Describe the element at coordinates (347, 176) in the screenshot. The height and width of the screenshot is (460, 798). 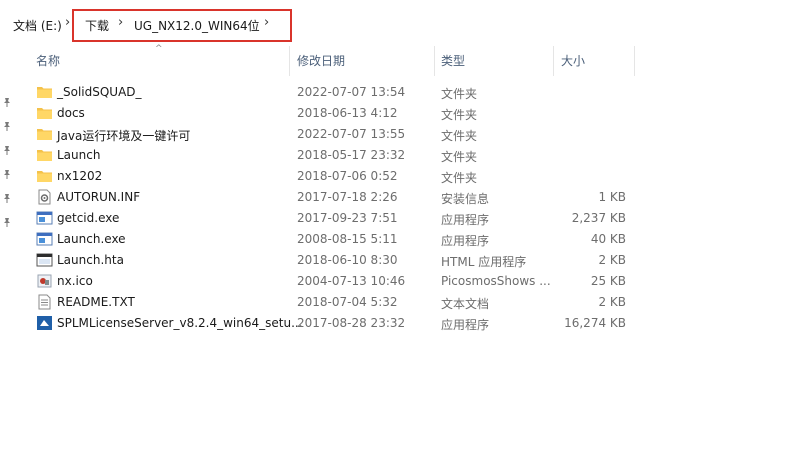
I see `file-date: 2018-07-06 0:52` at that location.